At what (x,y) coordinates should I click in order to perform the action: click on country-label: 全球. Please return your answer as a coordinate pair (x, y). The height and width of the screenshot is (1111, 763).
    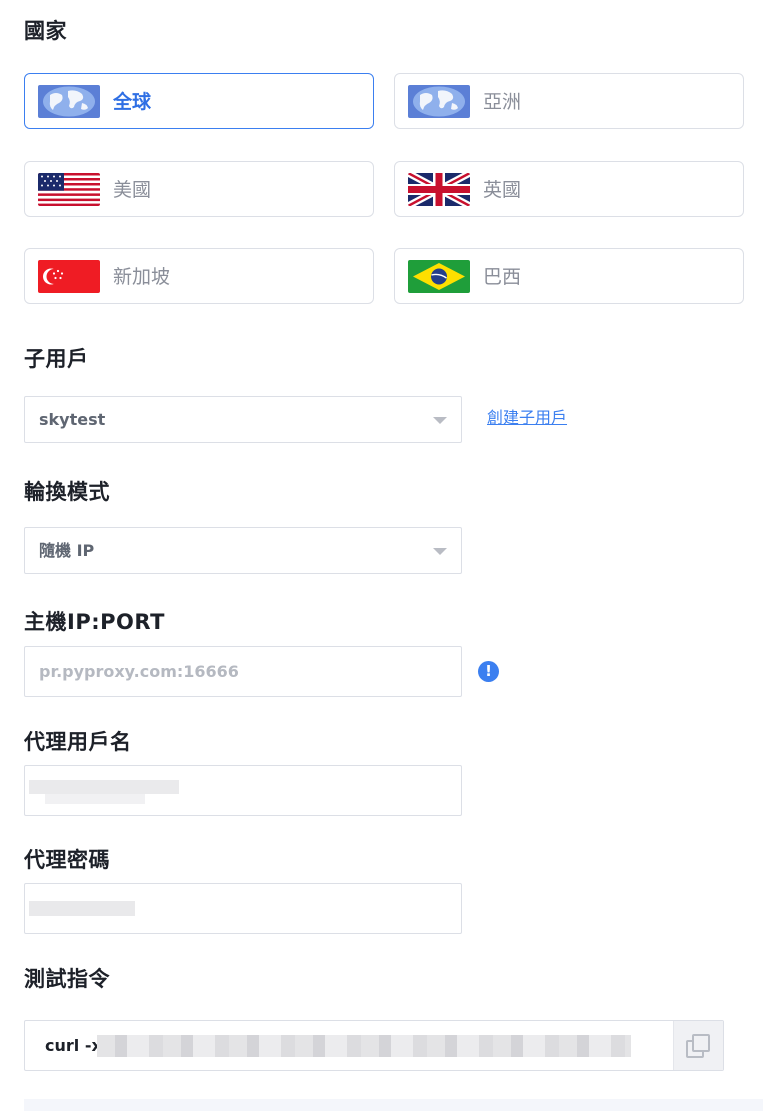
    Looking at the image, I should click on (132, 102).